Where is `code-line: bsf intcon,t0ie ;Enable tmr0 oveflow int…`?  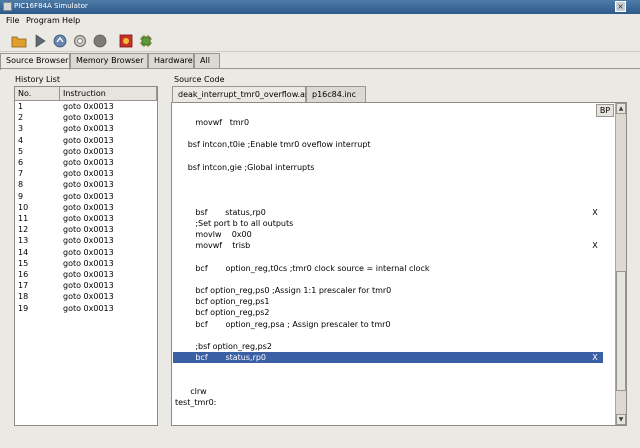
code-line: bsf intcon,t0ie ;Enable tmr0 oveflow int… is located at coordinates (388, 144).